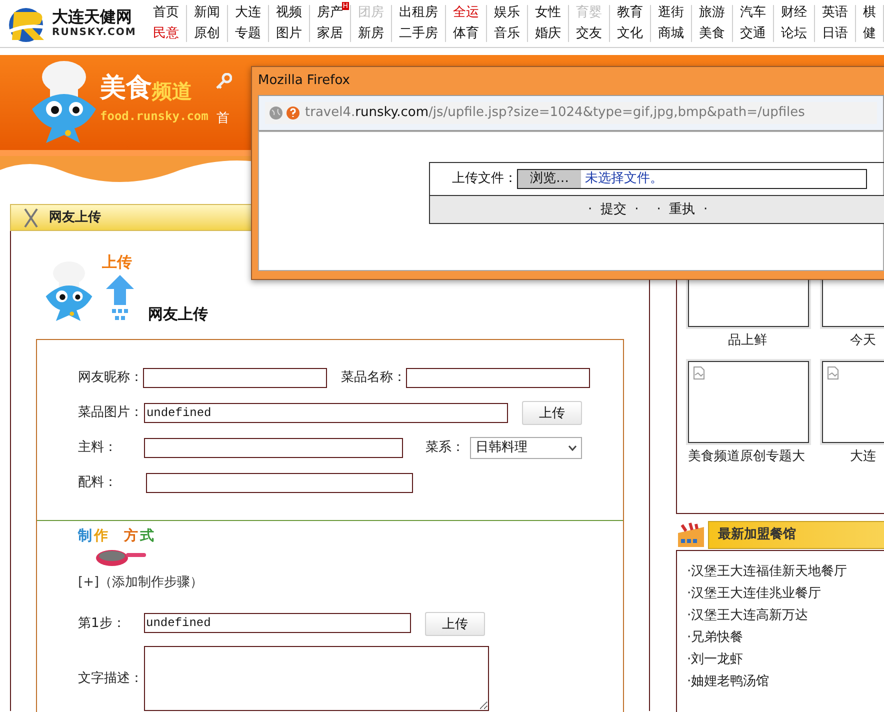  I want to click on cuisine-select: 日韩料理, so click(526, 447).